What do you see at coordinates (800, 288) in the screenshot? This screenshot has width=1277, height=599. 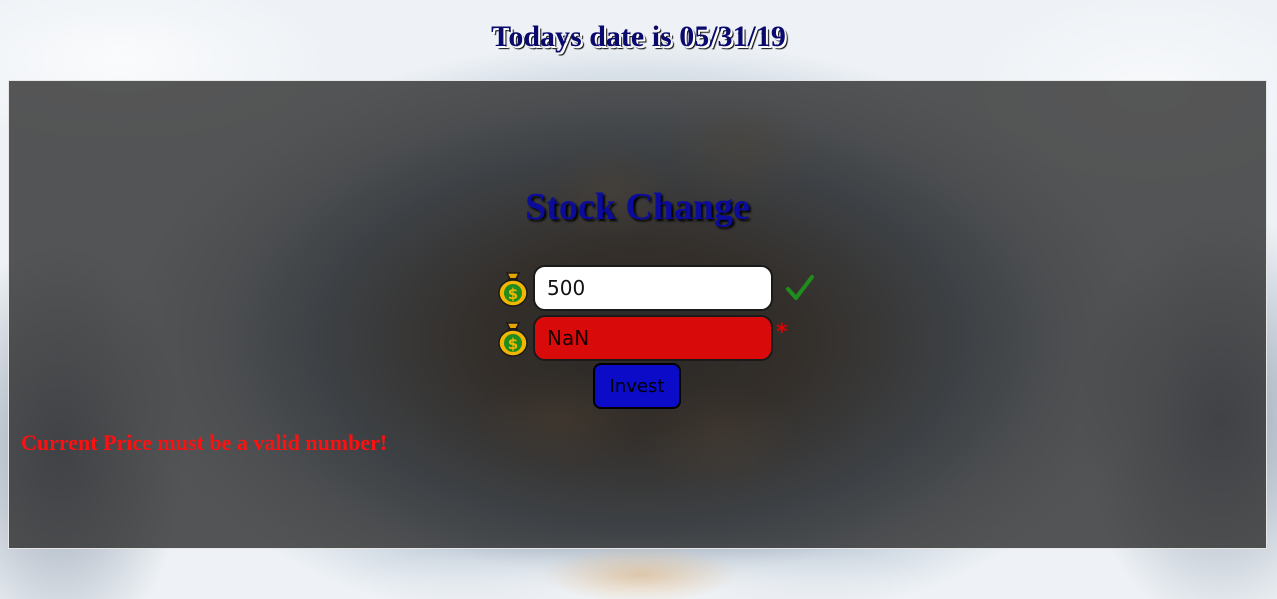 I see `check-icon` at bounding box center [800, 288].